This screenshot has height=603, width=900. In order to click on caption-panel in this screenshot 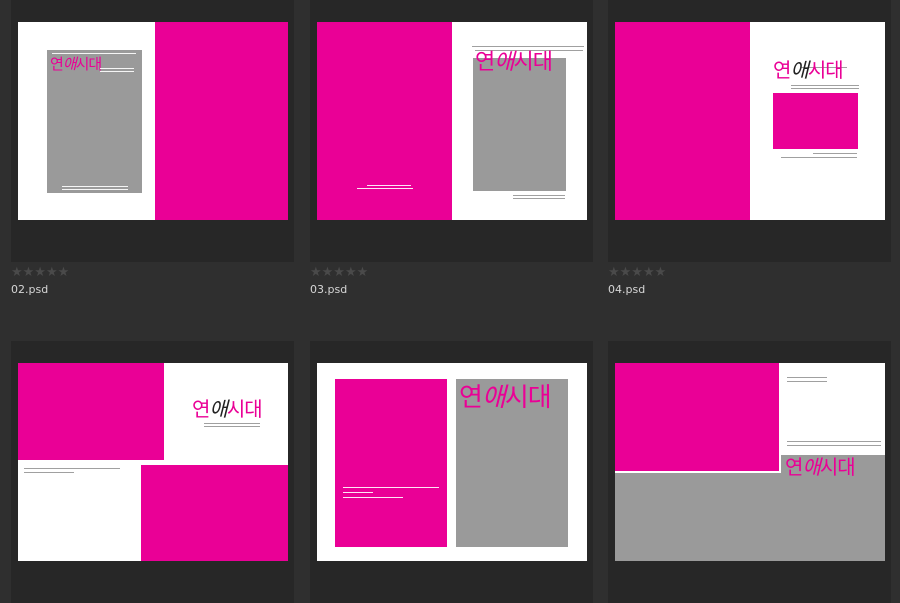, I will do `click(833, 450)`.